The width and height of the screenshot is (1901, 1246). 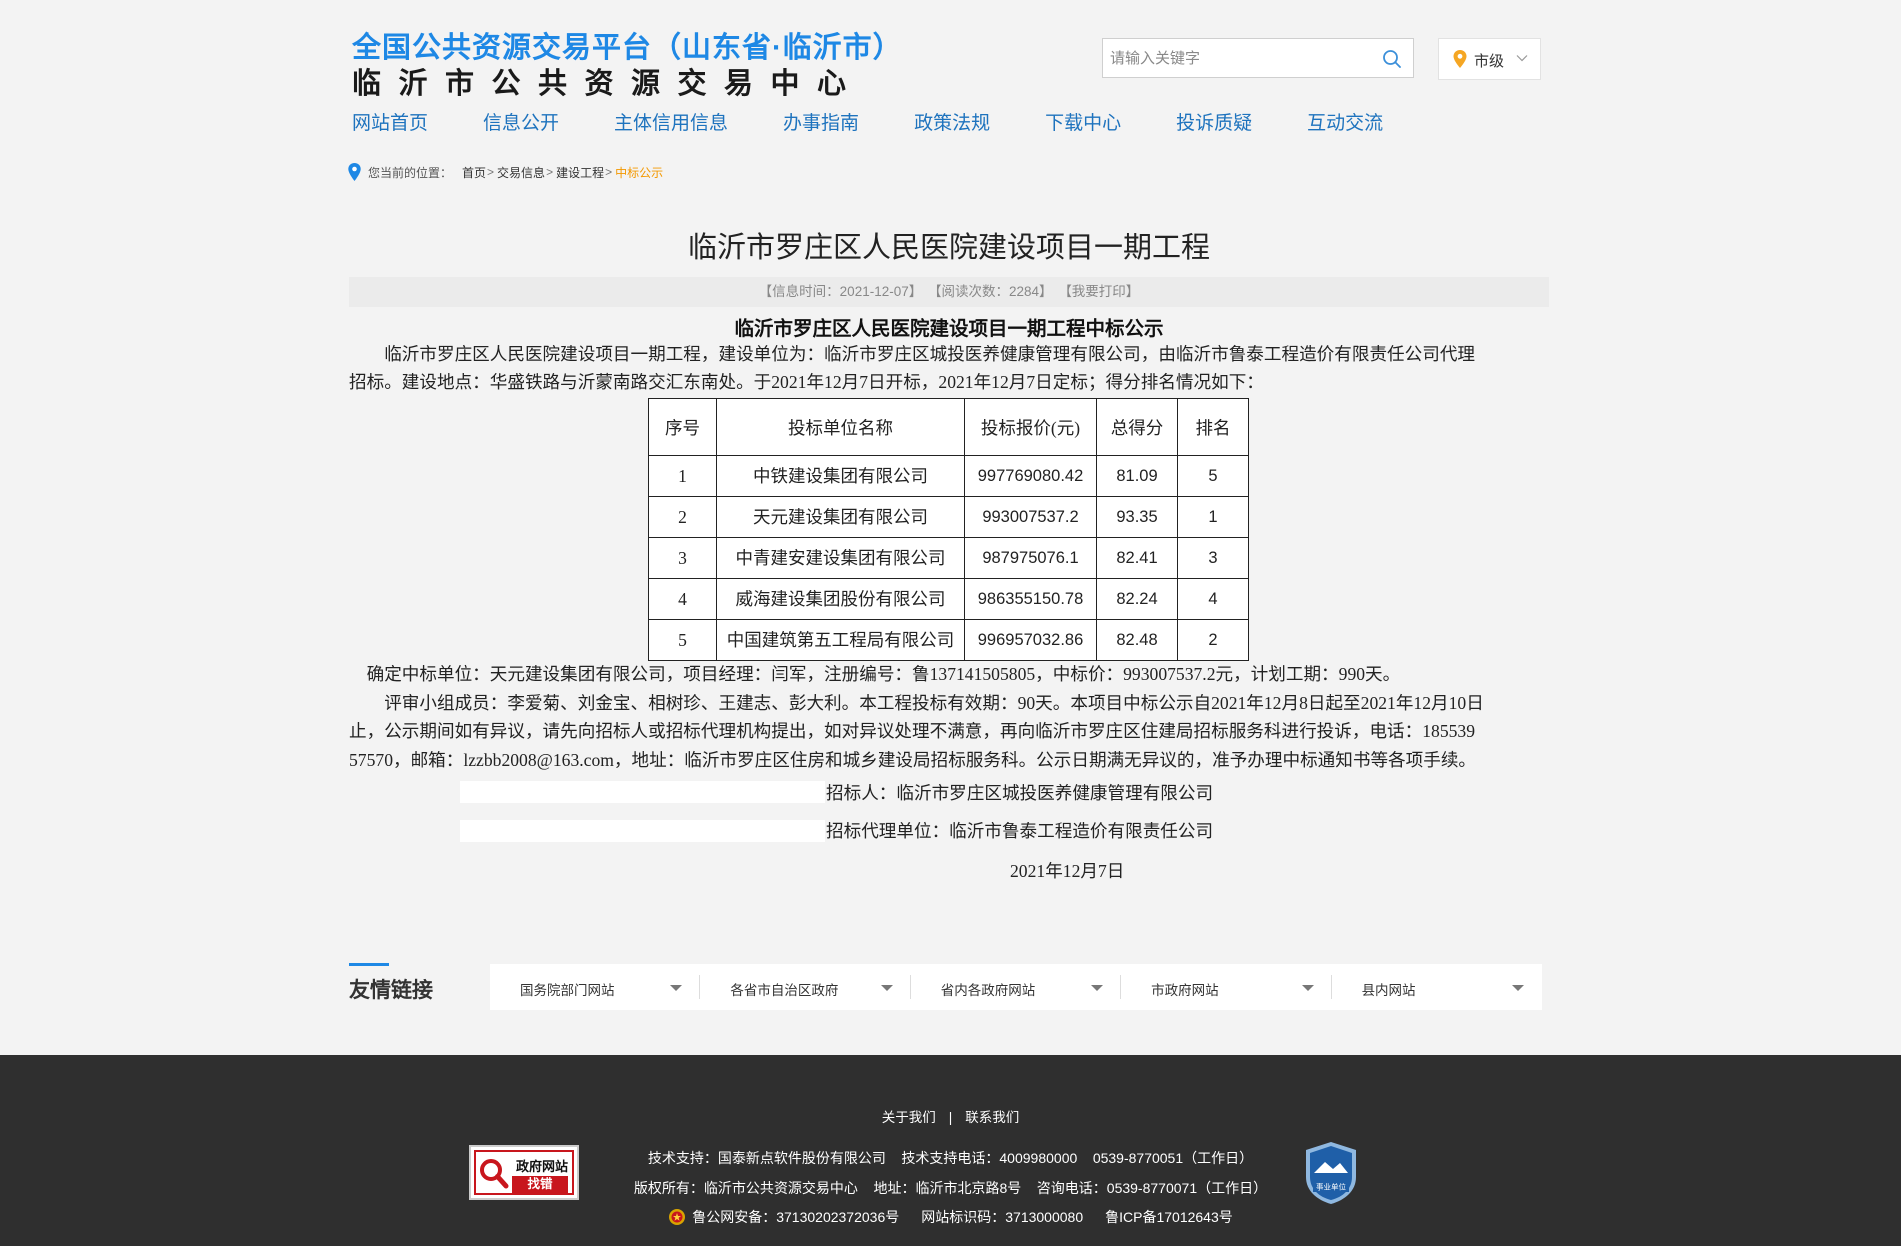 What do you see at coordinates (1213, 517) in the screenshot?
I see `cell-rank: 1` at bounding box center [1213, 517].